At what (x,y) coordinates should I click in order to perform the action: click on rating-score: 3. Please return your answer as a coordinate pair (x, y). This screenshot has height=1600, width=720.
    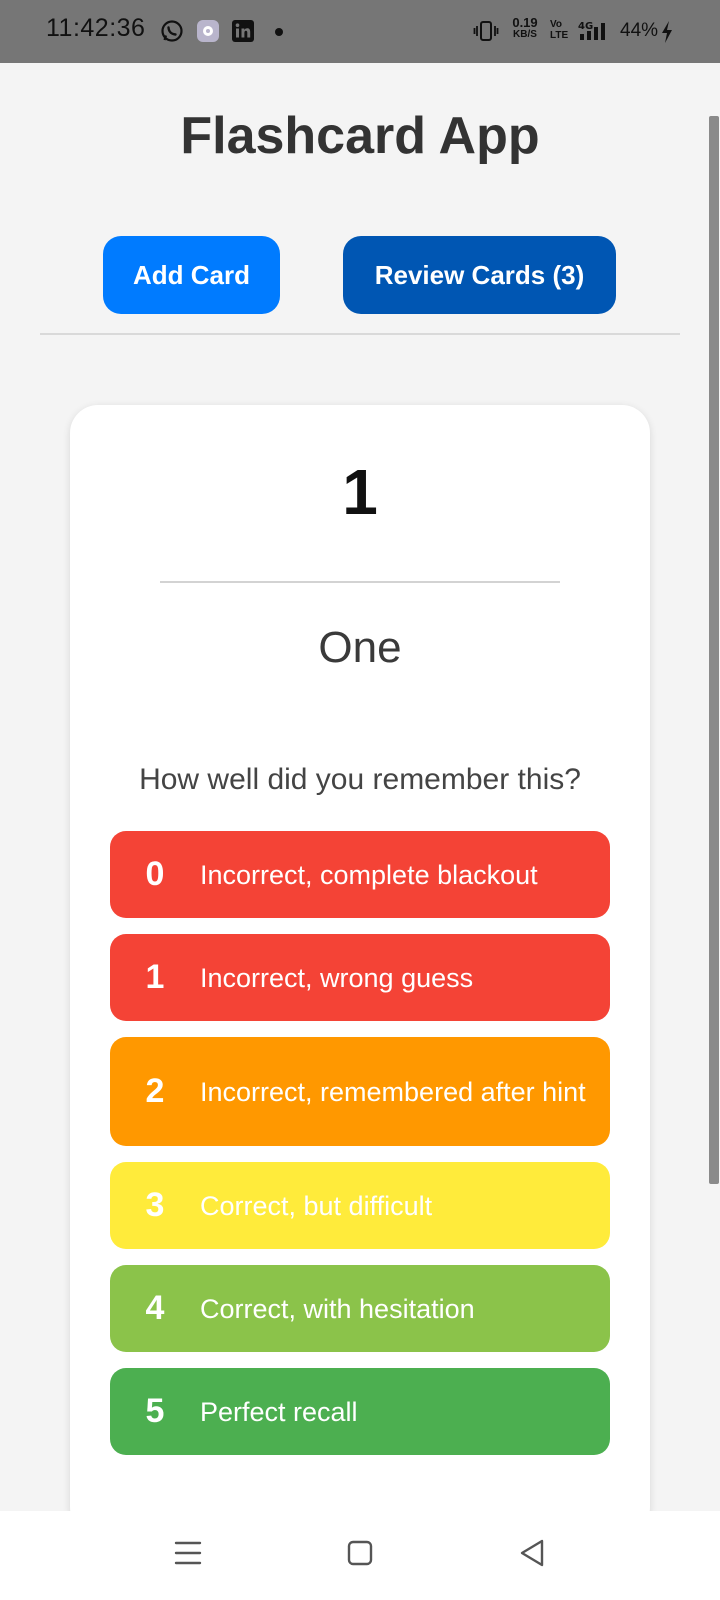
    Looking at the image, I should click on (155, 1205).